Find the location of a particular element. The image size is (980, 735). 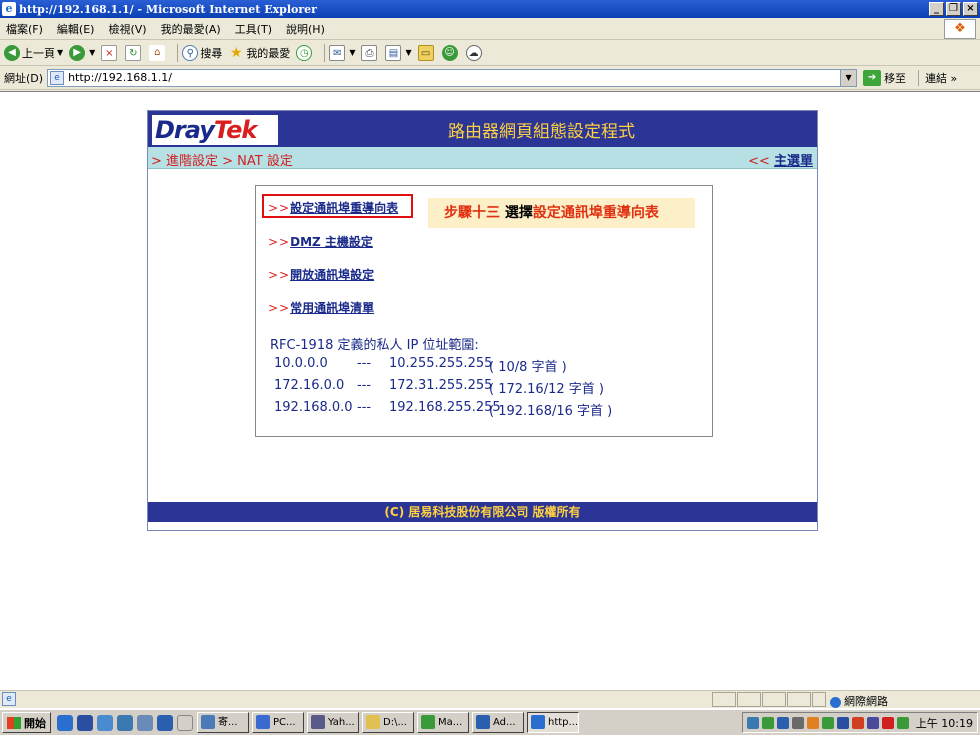

system-tray: 上午 10:19 is located at coordinates (859, 722).